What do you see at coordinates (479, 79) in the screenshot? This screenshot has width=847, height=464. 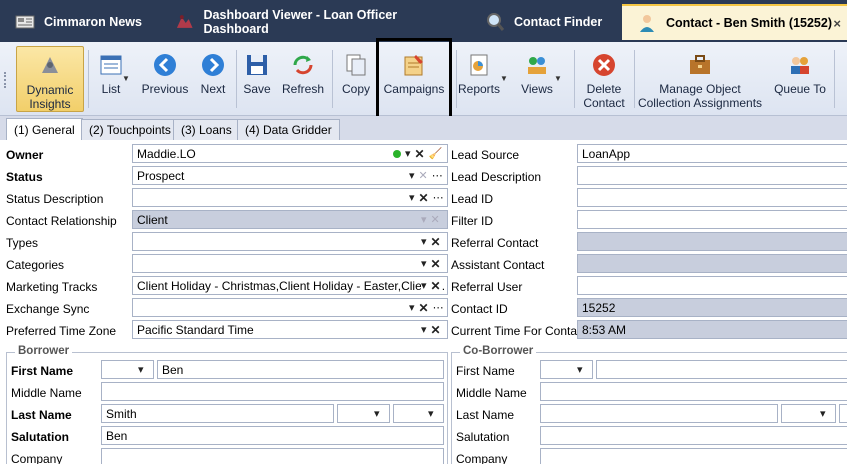 I see `reports-button: Reports` at bounding box center [479, 79].